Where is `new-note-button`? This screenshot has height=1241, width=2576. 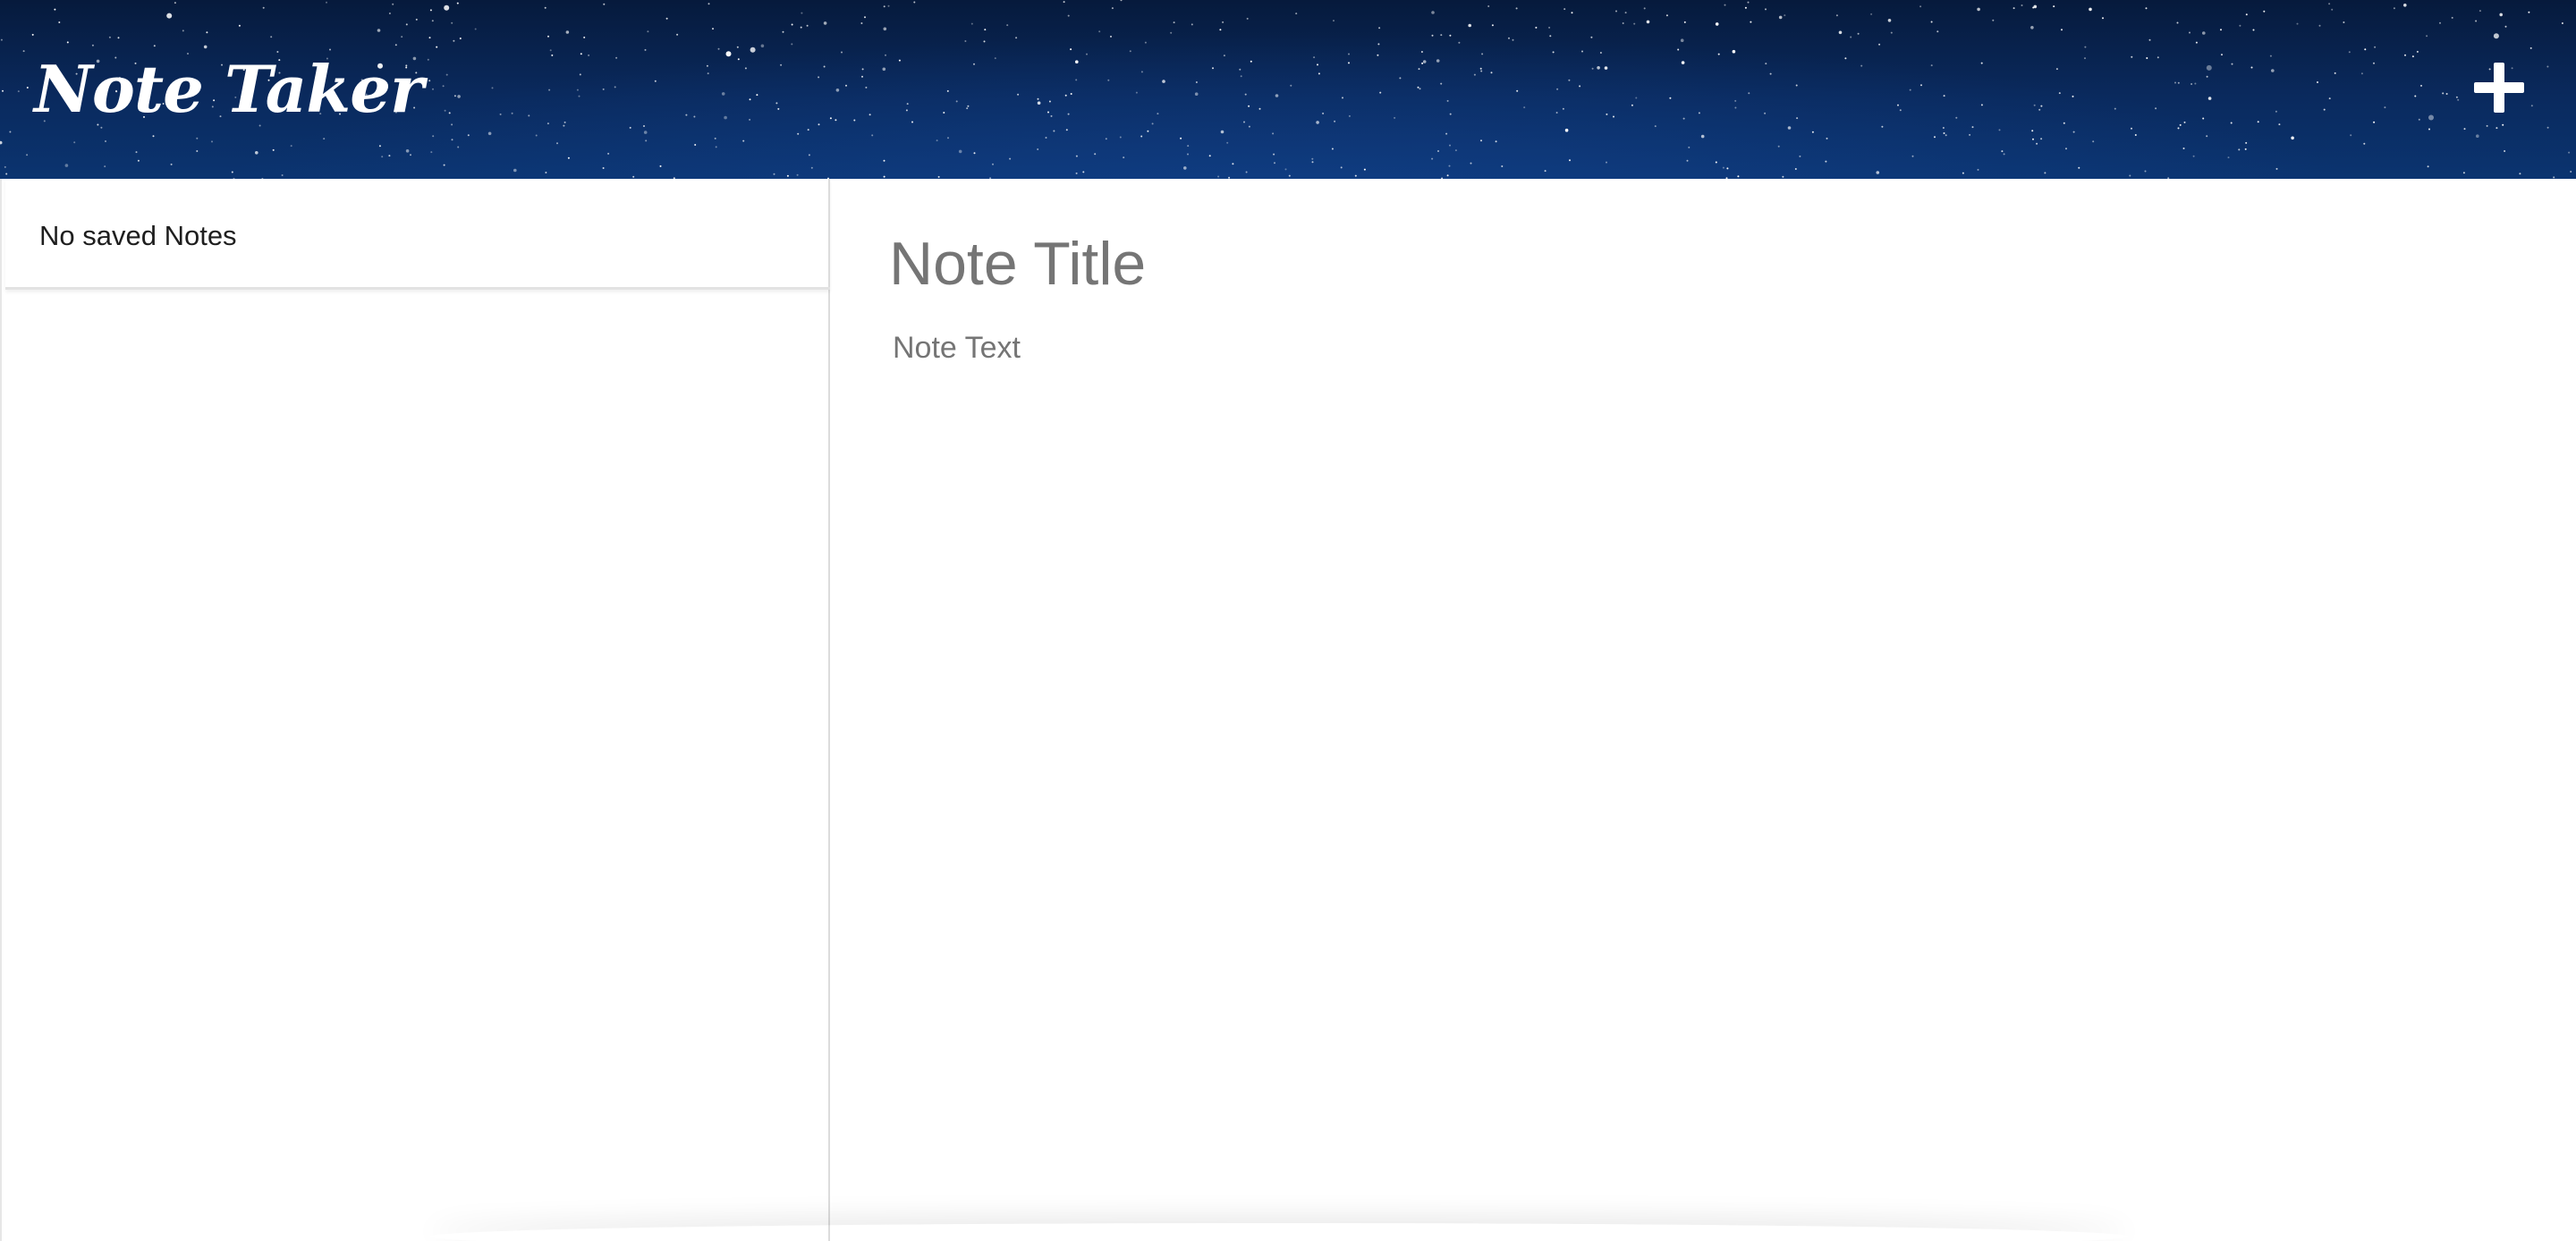 new-note-button is located at coordinates (2499, 88).